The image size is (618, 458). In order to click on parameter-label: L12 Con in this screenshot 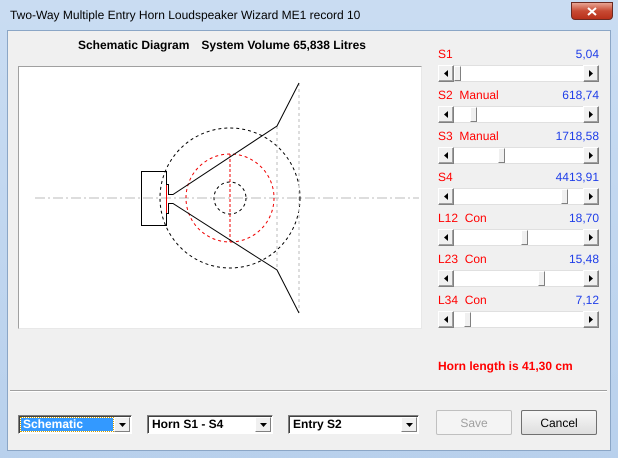, I will do `click(462, 219)`.